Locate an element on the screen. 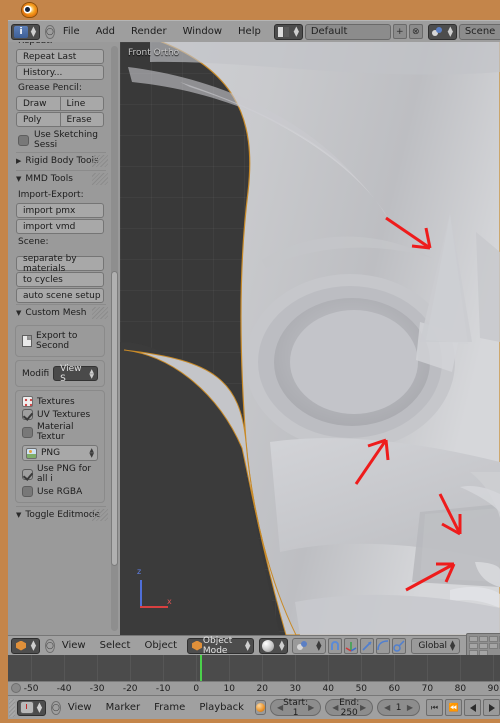 Image resolution: width=500 pixels, height=723 pixels. use-png-for-all-checkbox: Use PNG for all i is located at coordinates (60, 474).